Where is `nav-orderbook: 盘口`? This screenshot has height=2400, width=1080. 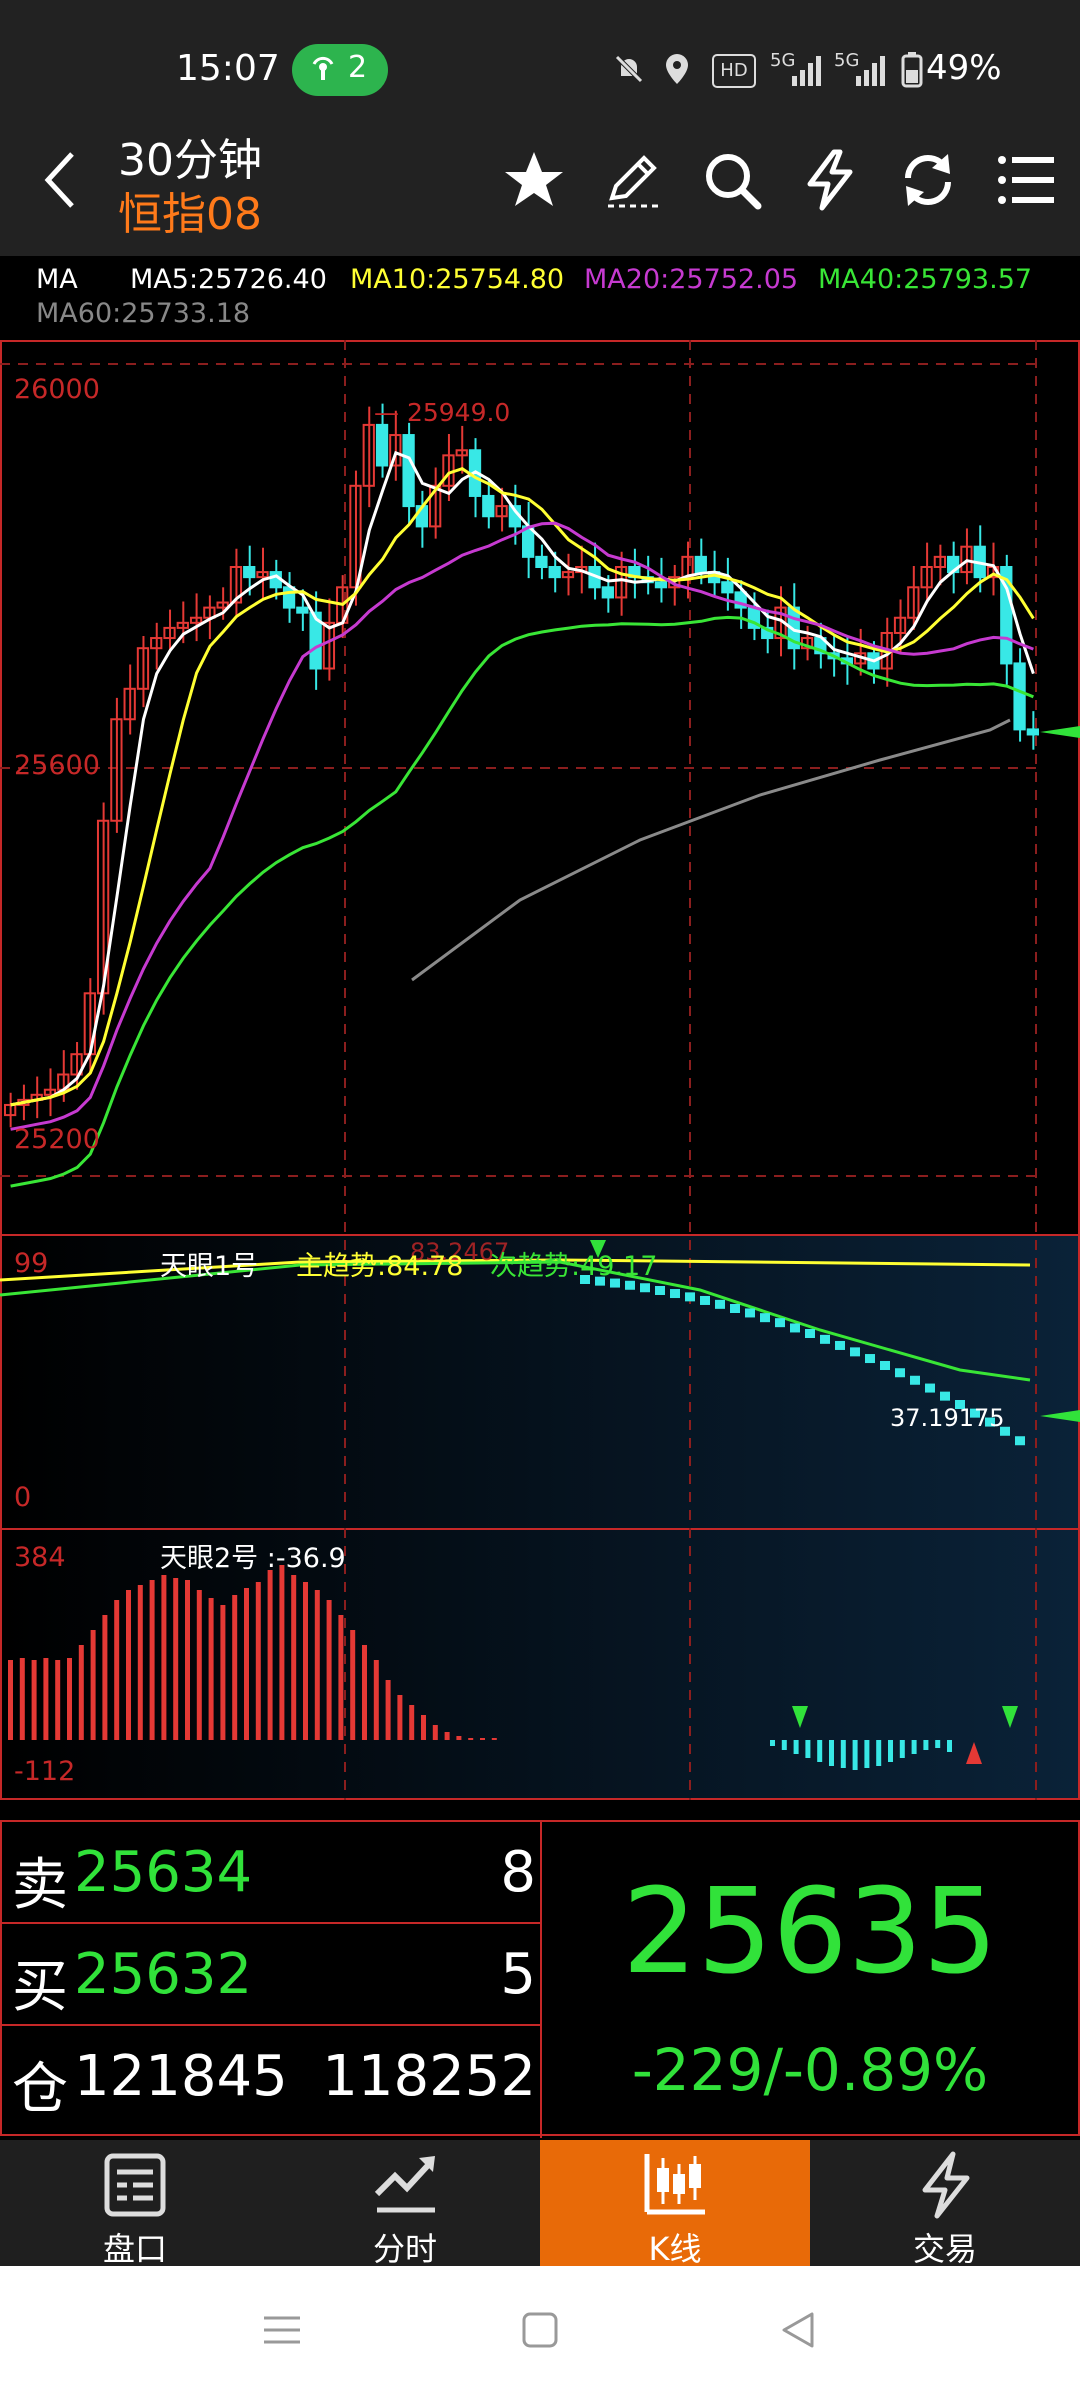
nav-orderbook: 盘口 is located at coordinates (135, 2204).